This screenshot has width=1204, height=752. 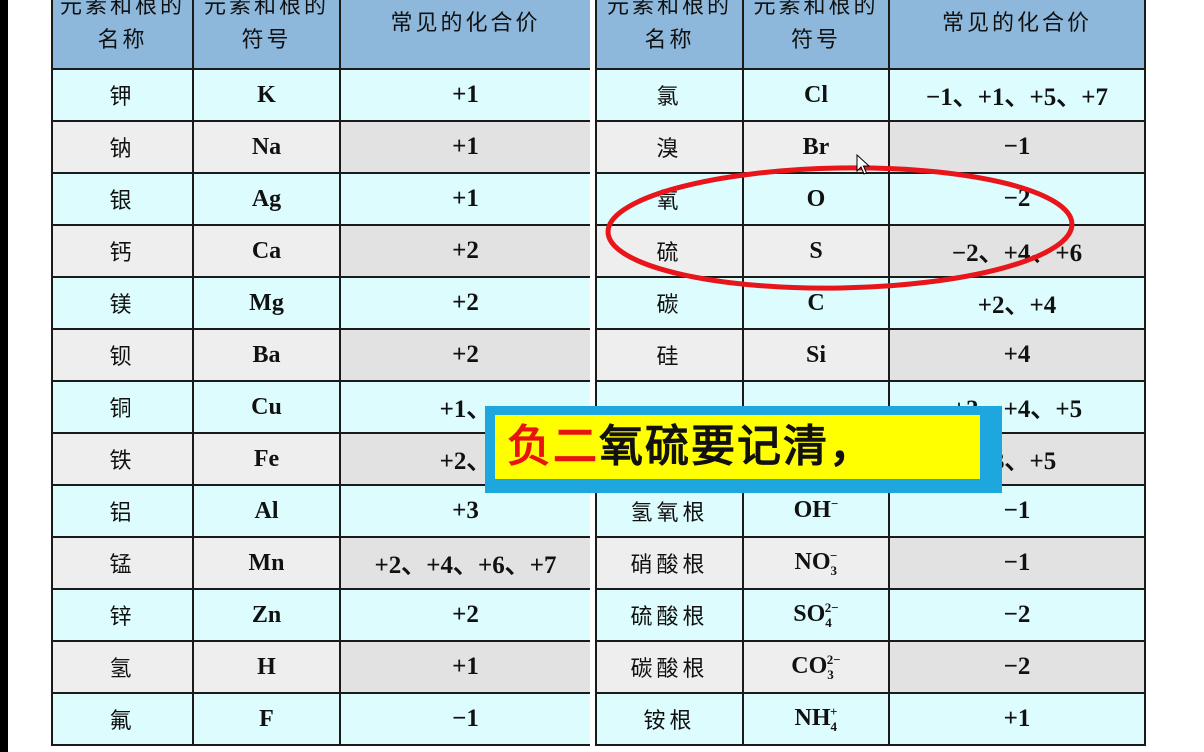 What do you see at coordinates (812, 561) in the screenshot?
I see `symbol-text: NO` at bounding box center [812, 561].